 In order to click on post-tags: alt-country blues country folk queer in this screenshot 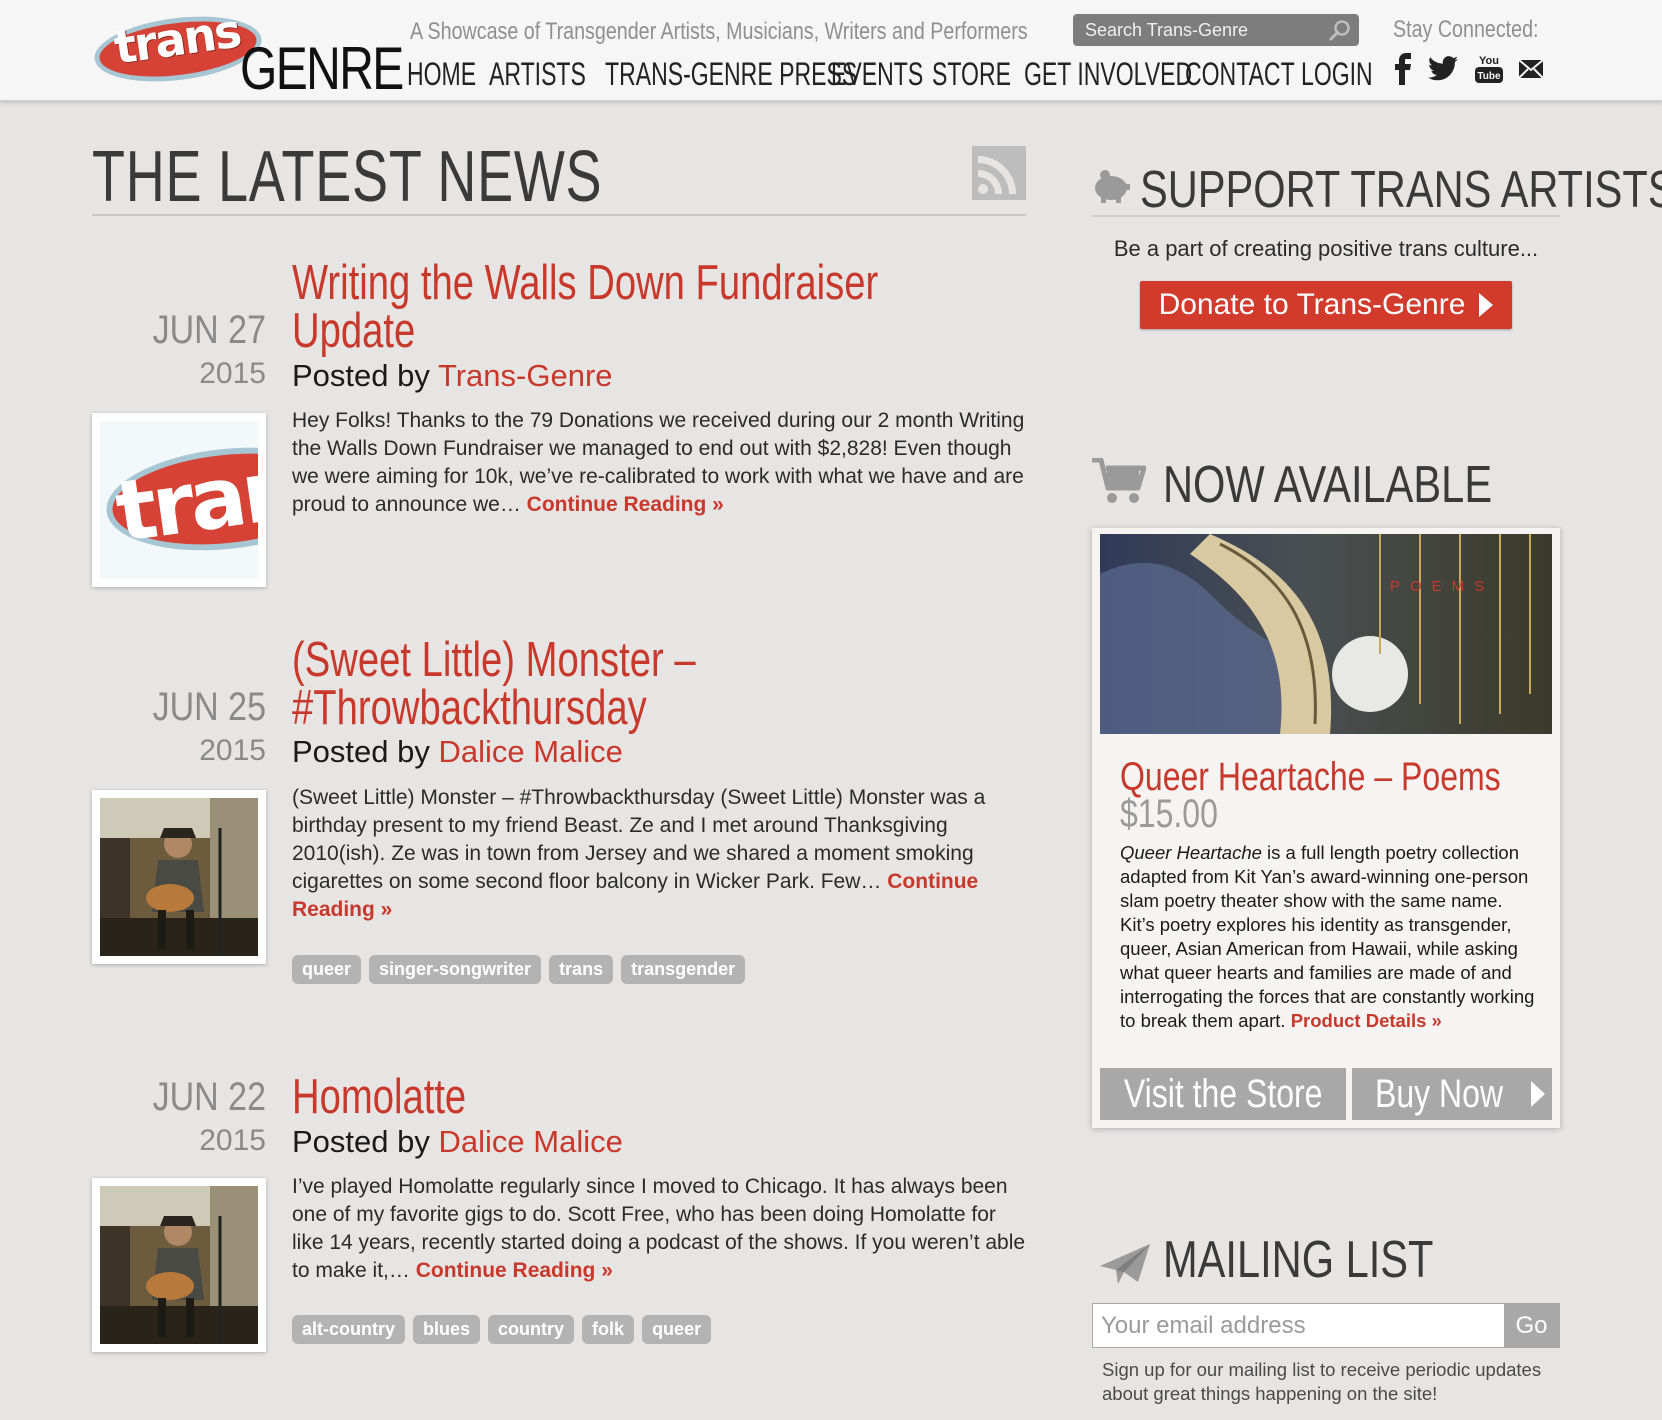, I will do `click(502, 1329)`.